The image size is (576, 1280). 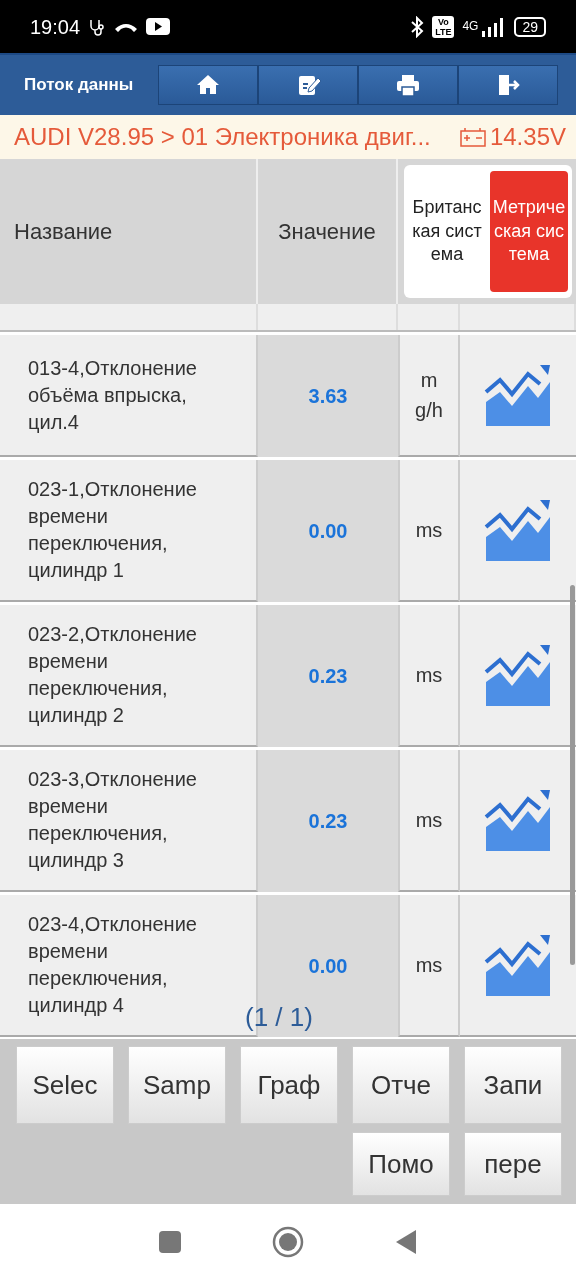 I want to click on home-icon, so click(x=288, y=1241).